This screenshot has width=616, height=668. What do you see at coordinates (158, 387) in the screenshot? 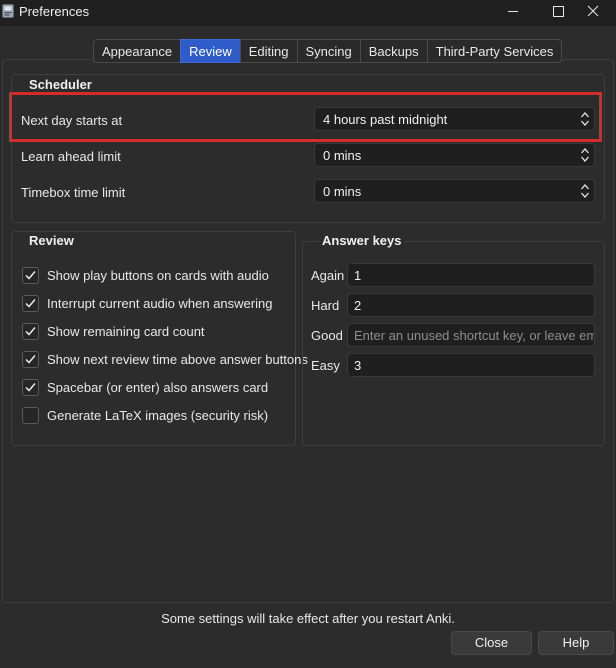
I see `option-label: Spacebar (or enter) also answers card` at bounding box center [158, 387].